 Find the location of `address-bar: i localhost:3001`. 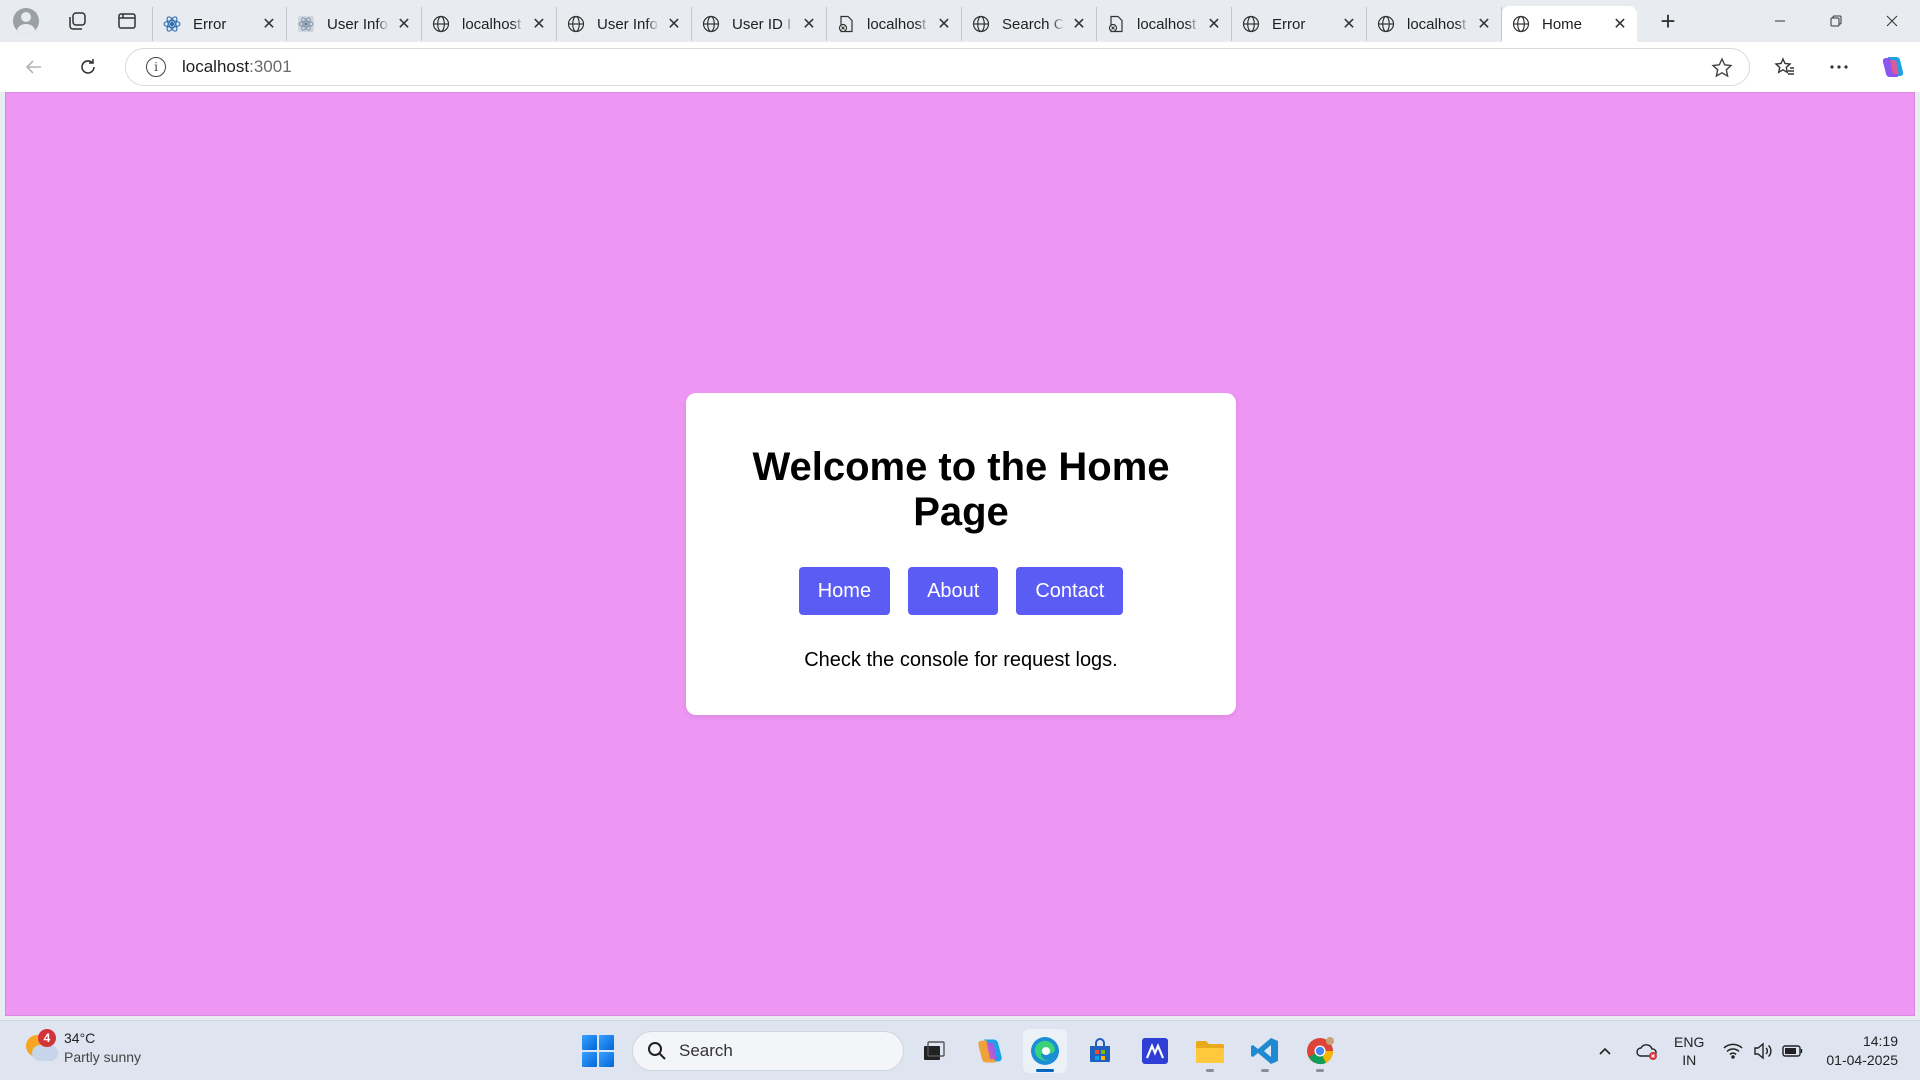

address-bar: i localhost:3001 is located at coordinates (937, 67).